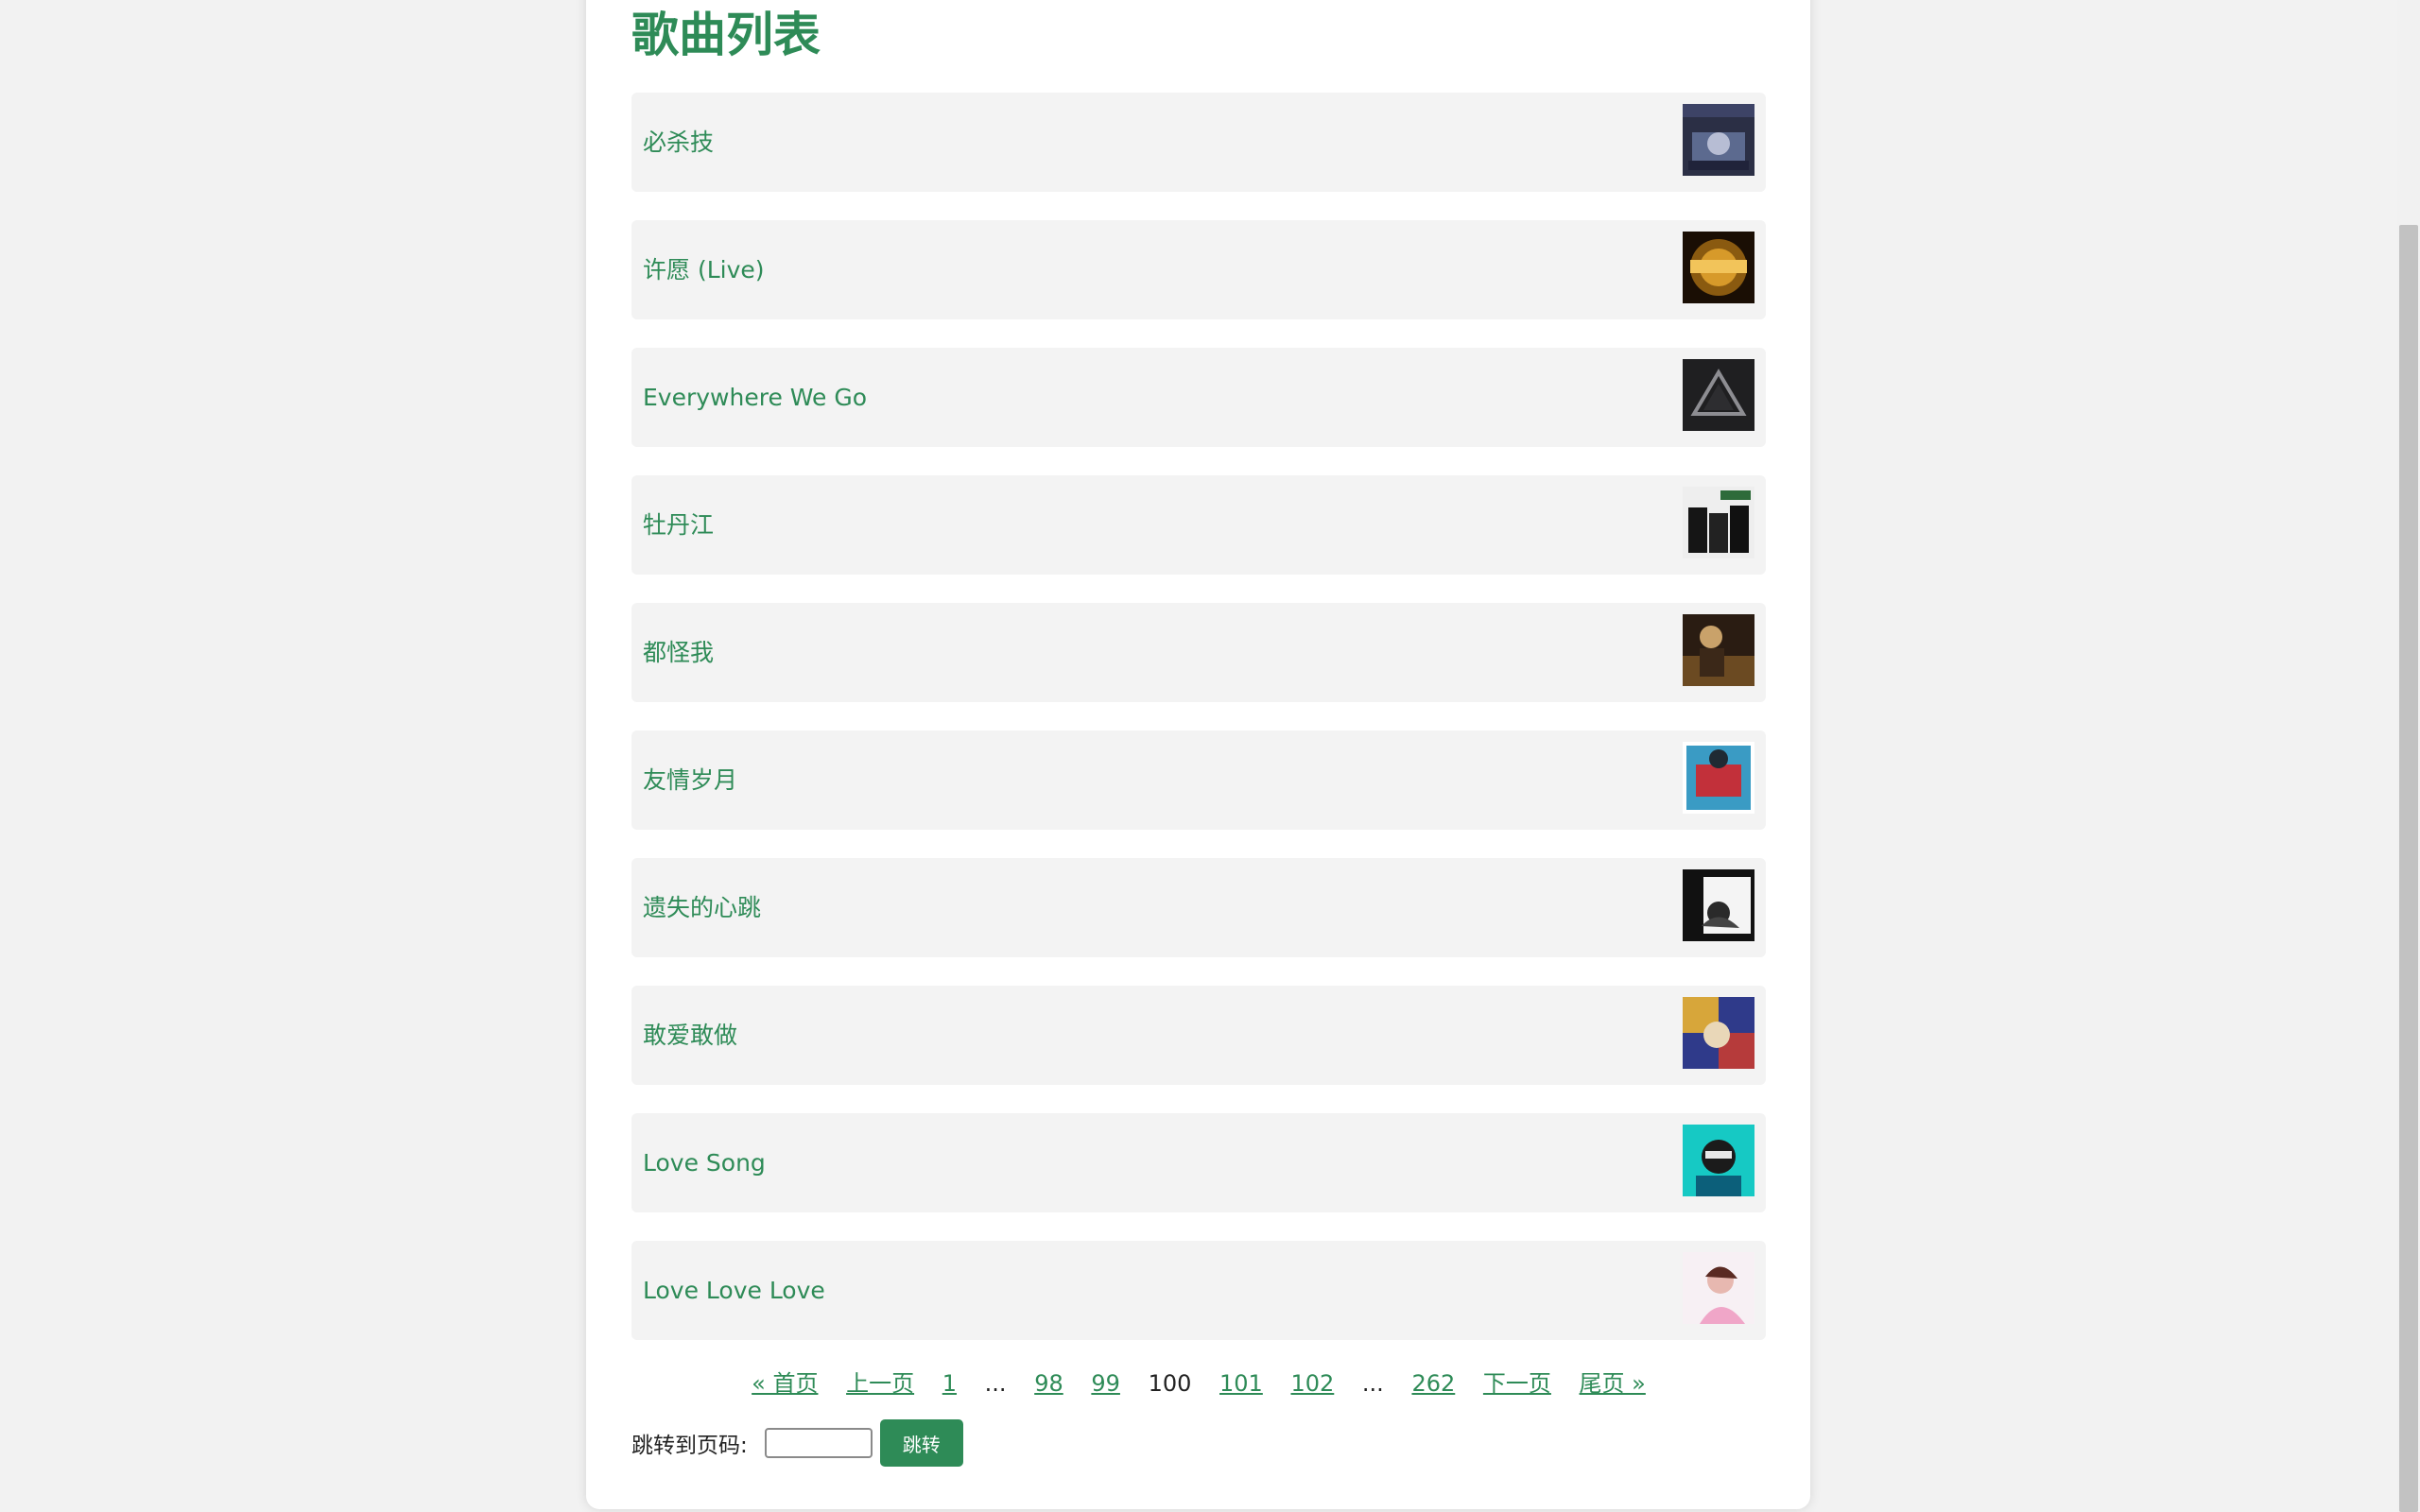 The height and width of the screenshot is (1512, 2420). What do you see at coordinates (1198, 269) in the screenshot?
I see `song-item-2: 许愿 (Live)` at bounding box center [1198, 269].